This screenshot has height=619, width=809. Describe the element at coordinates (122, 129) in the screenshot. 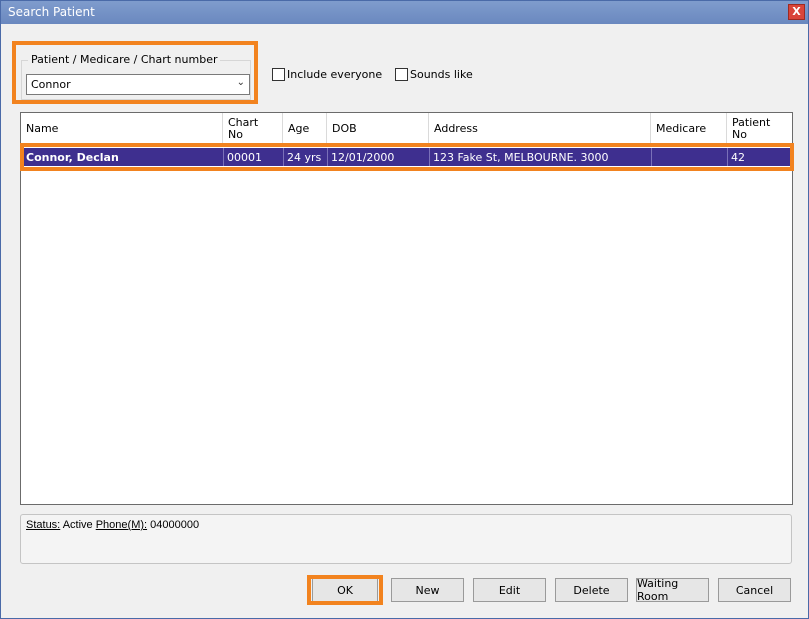

I see `column-header-name: Name` at that location.